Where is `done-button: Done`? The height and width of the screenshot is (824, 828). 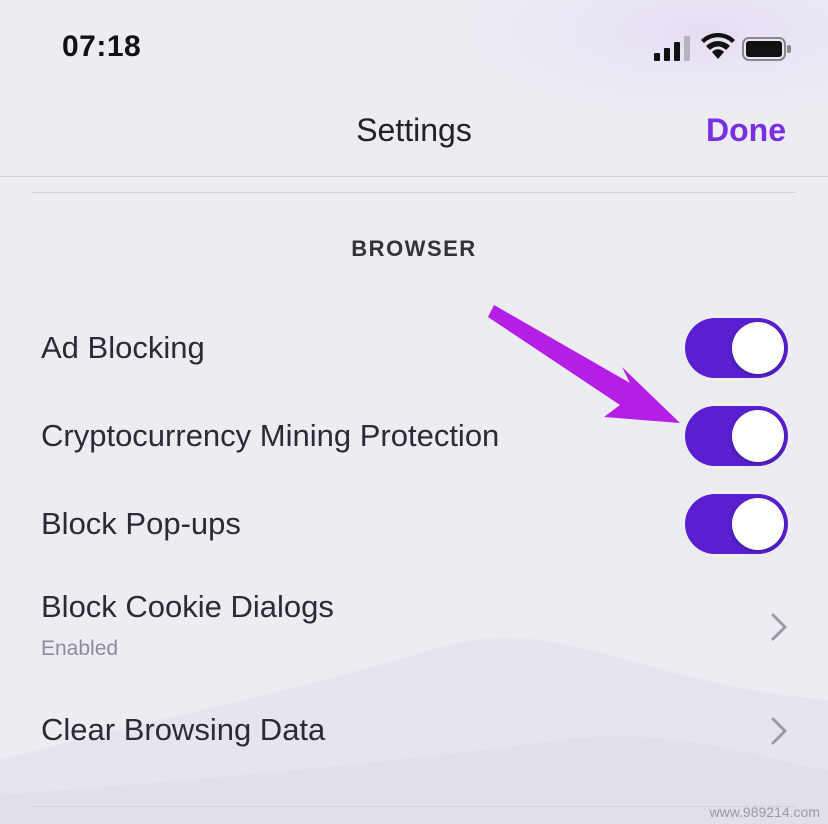
done-button: Done is located at coordinates (746, 130).